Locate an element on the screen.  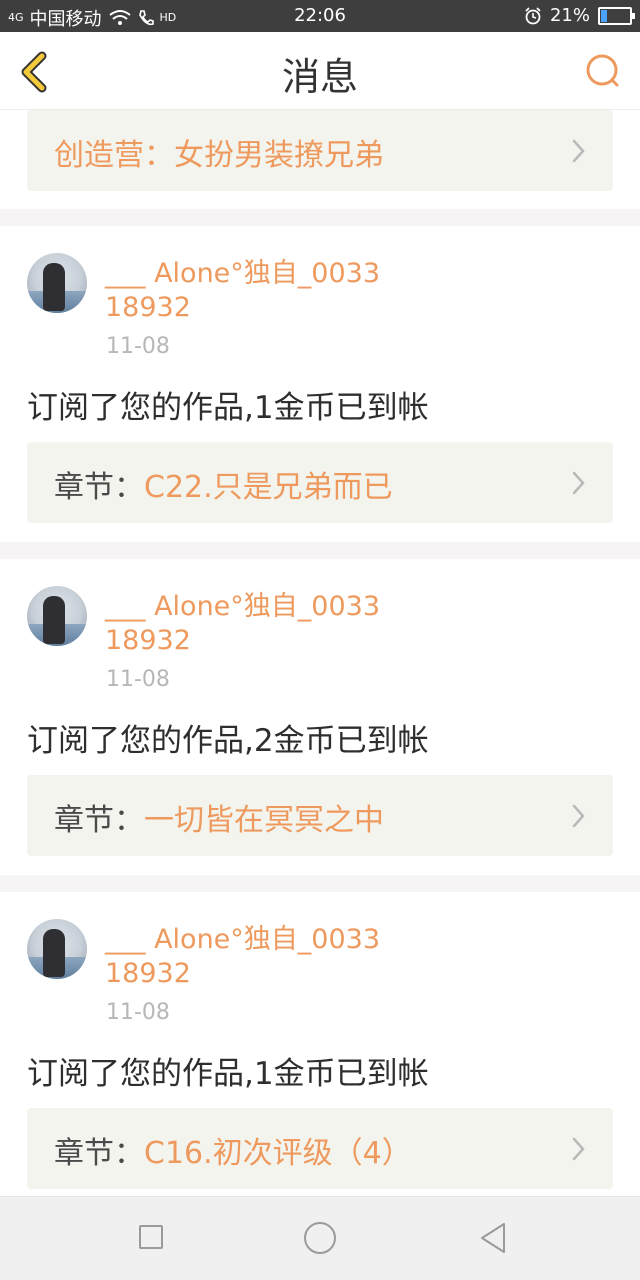
status-right: 21% is located at coordinates (579, 15).